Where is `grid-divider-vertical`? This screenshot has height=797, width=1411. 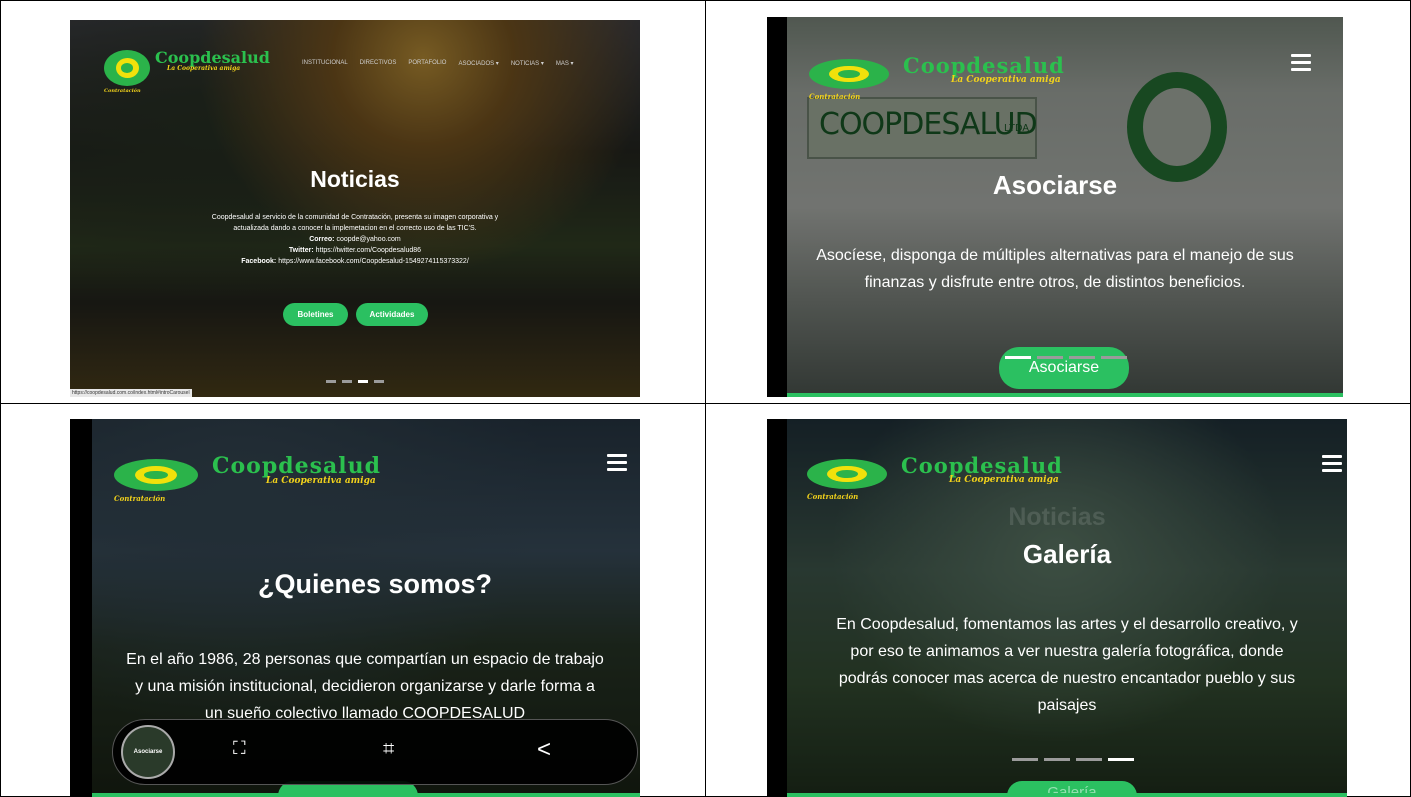
grid-divider-vertical is located at coordinates (705, 398).